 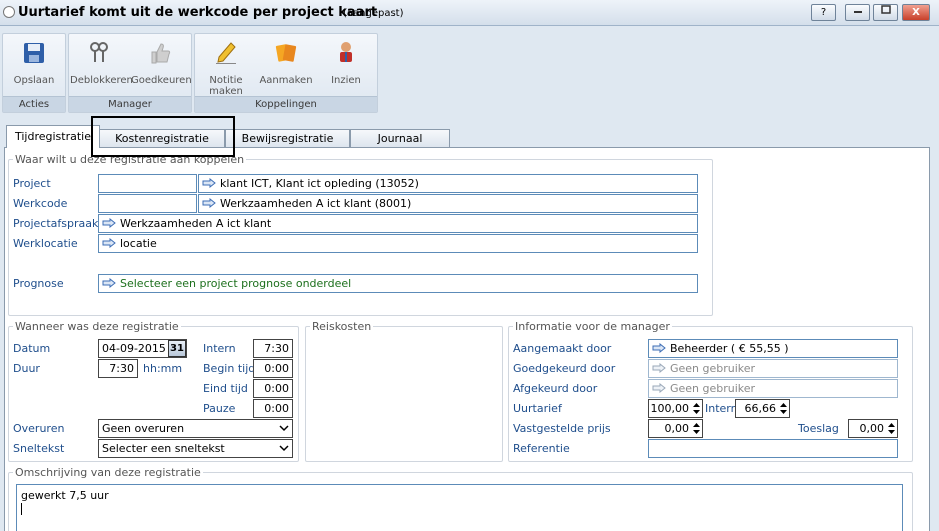 I want to click on thumbs-up-icon, so click(x=161, y=53).